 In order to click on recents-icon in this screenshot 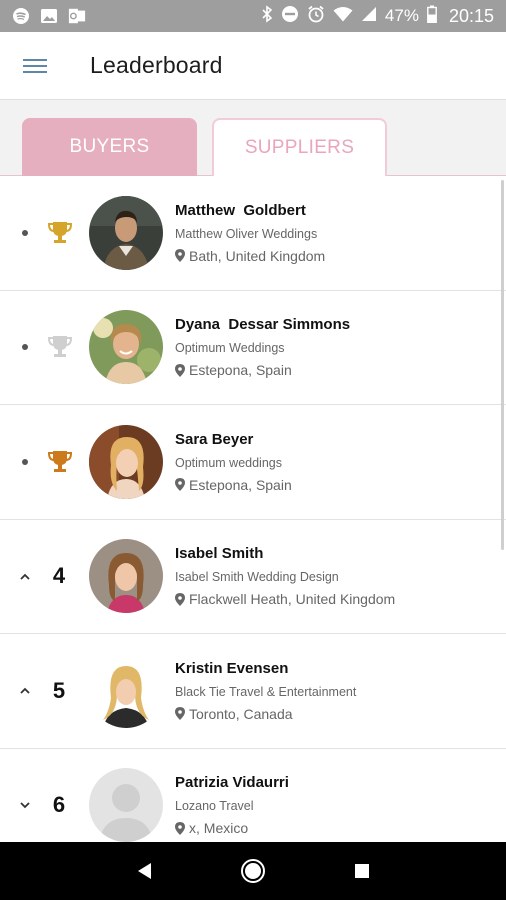, I will do `click(362, 871)`.